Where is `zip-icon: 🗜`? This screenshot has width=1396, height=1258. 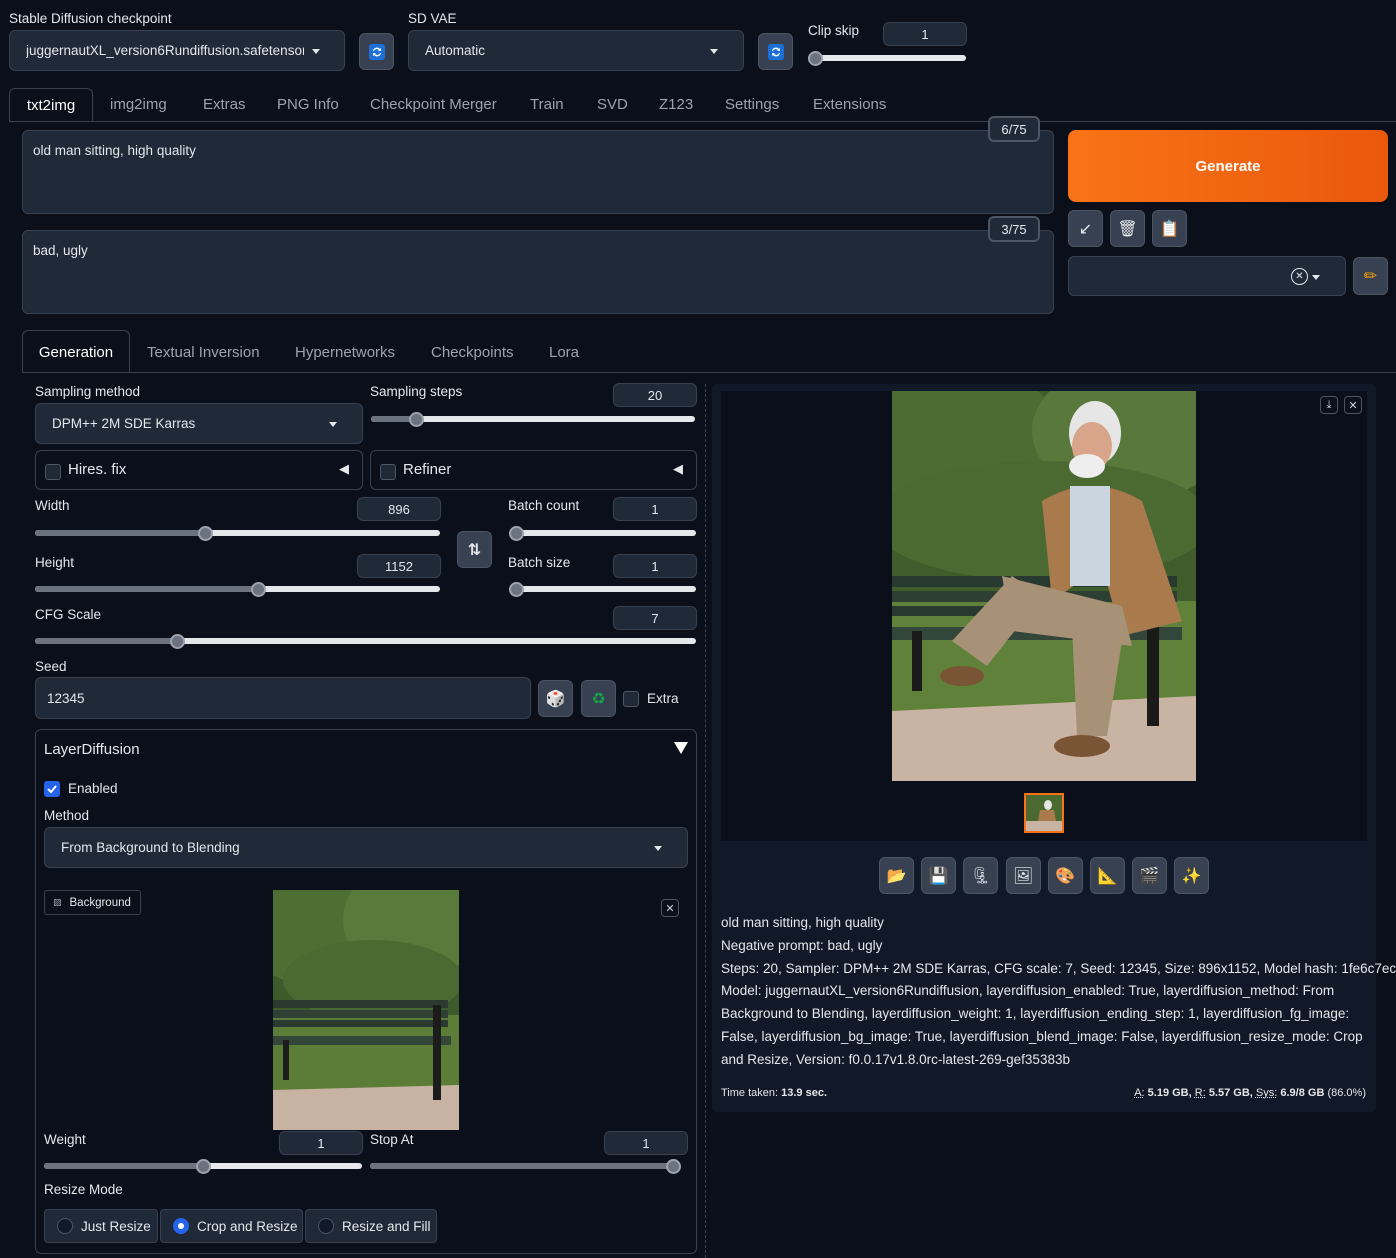
zip-icon: 🗜 is located at coordinates (981, 876).